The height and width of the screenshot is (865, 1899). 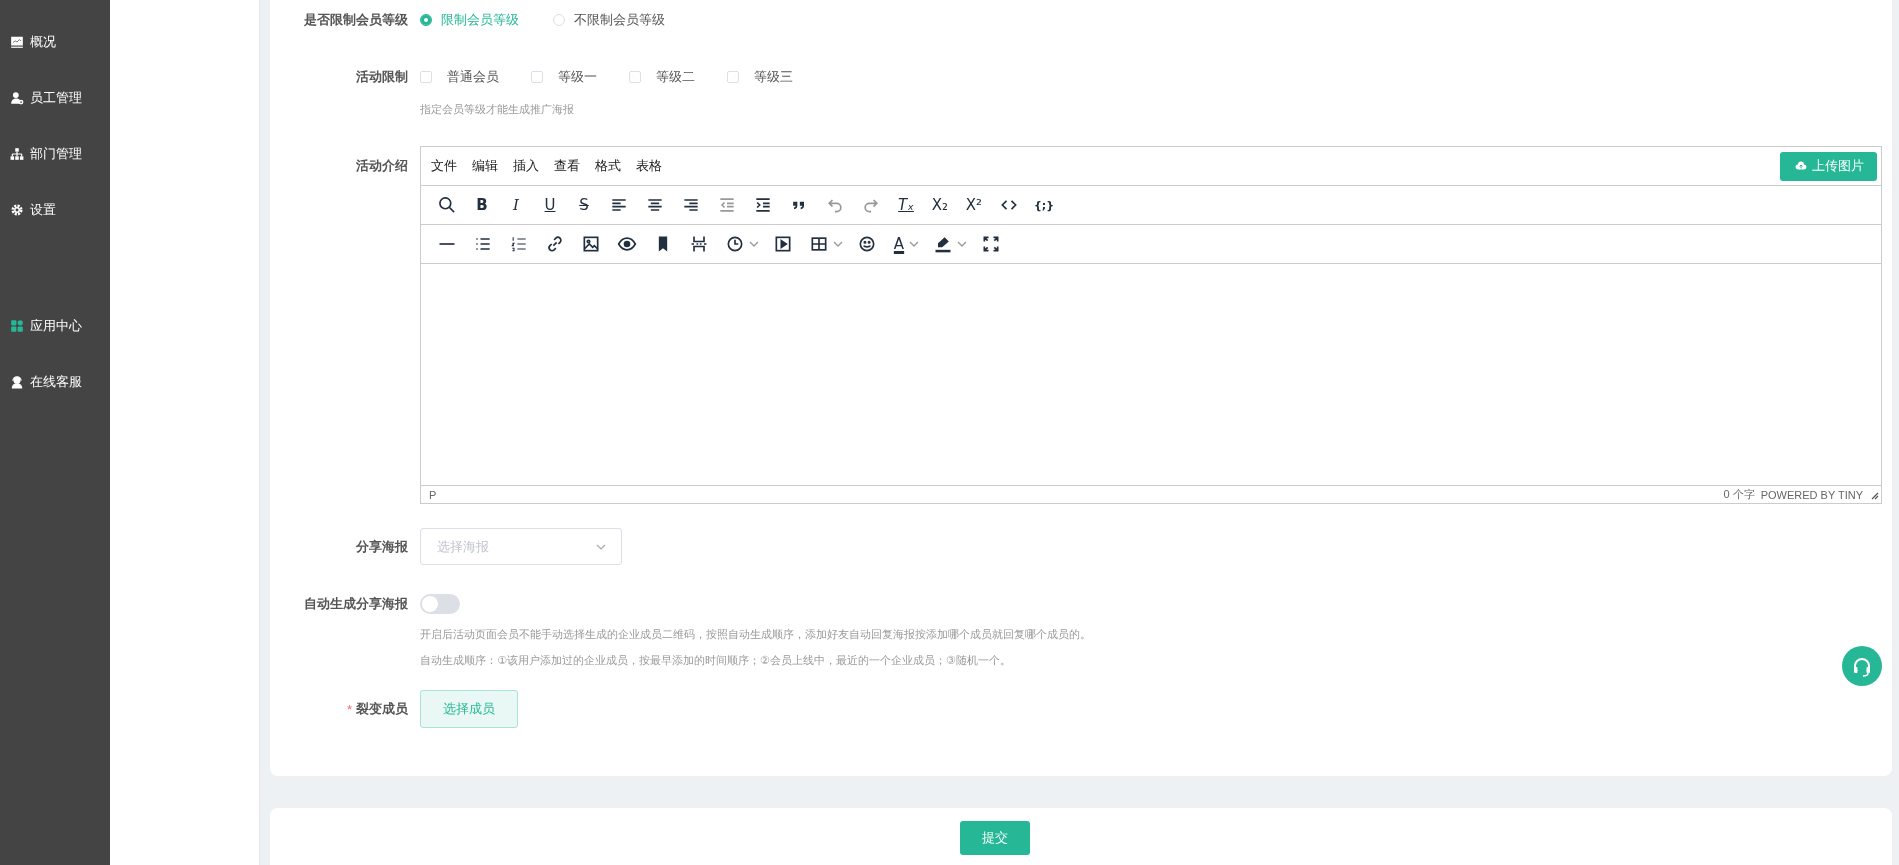 I want to click on clear-format-button: Tₓ, so click(x=906, y=205).